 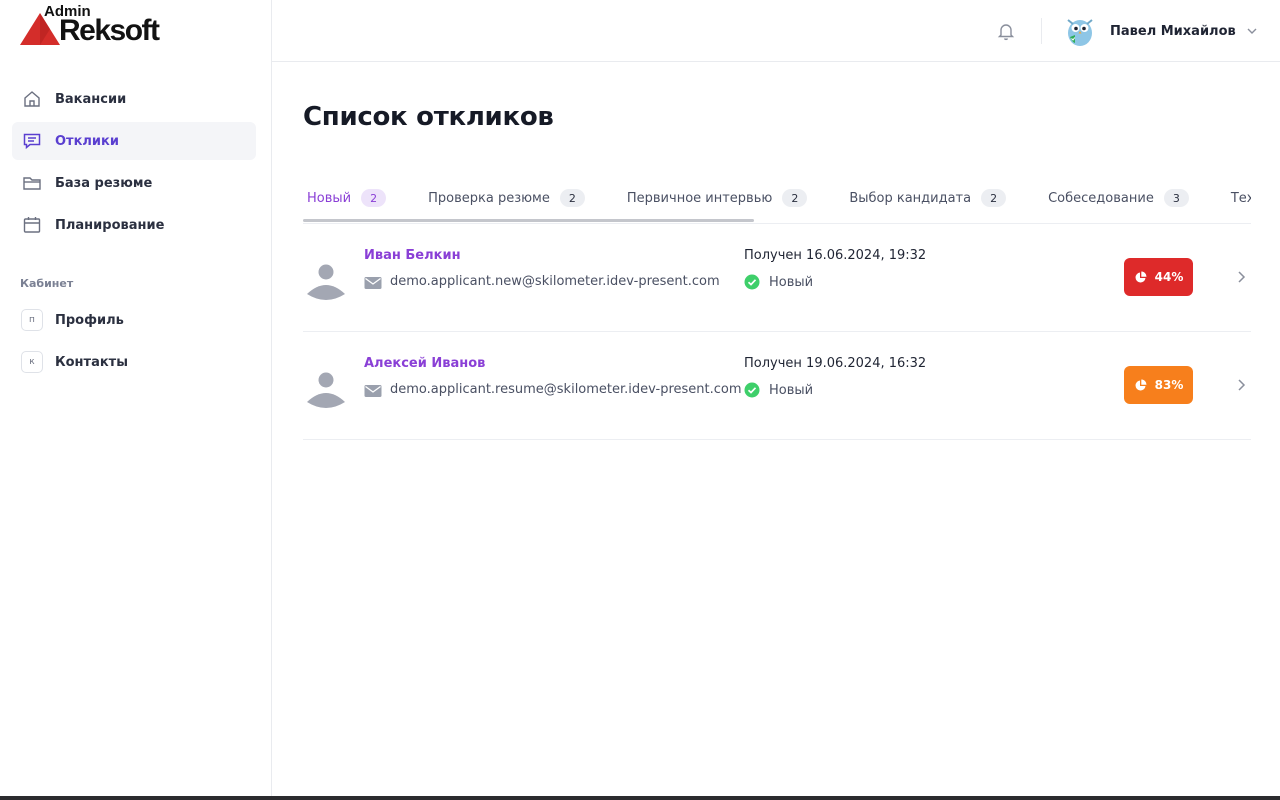 I want to click on sidebar-item-label: Вакансии, so click(x=91, y=99).